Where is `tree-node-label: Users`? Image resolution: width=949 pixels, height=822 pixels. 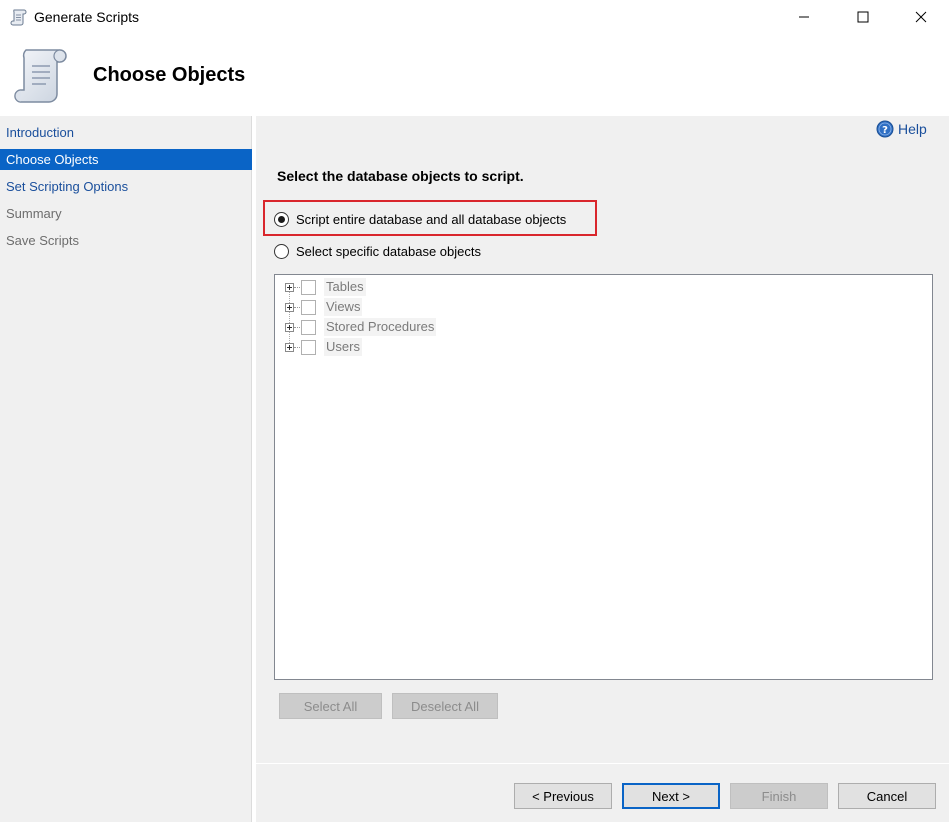 tree-node-label: Users is located at coordinates (343, 347).